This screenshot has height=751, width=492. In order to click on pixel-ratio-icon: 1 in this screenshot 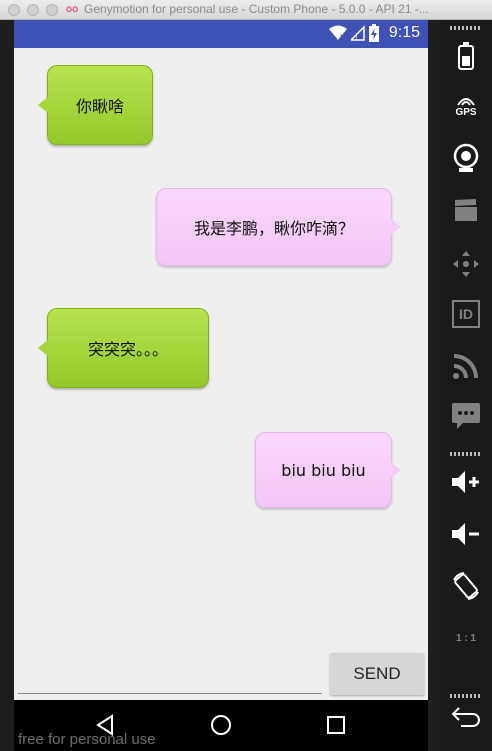, I will do `click(466, 638)`.